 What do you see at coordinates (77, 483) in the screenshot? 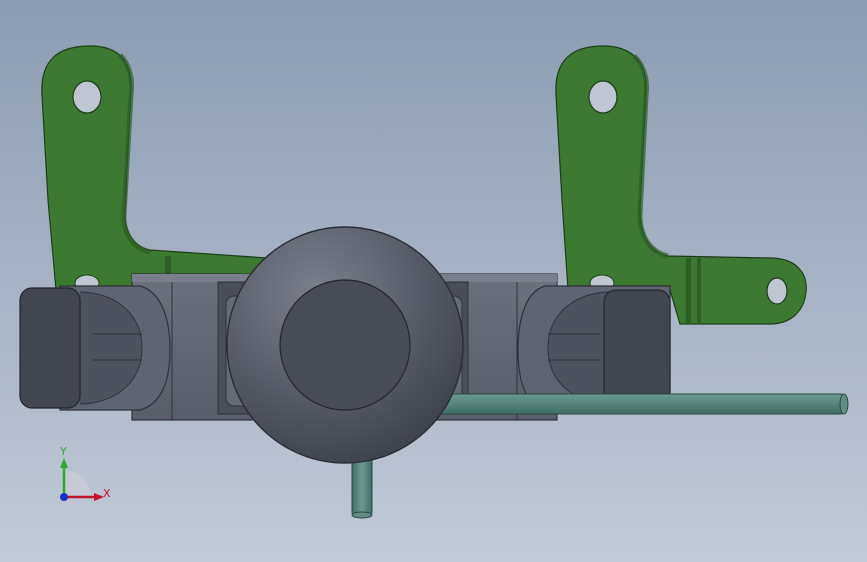
I see `triad-arc` at bounding box center [77, 483].